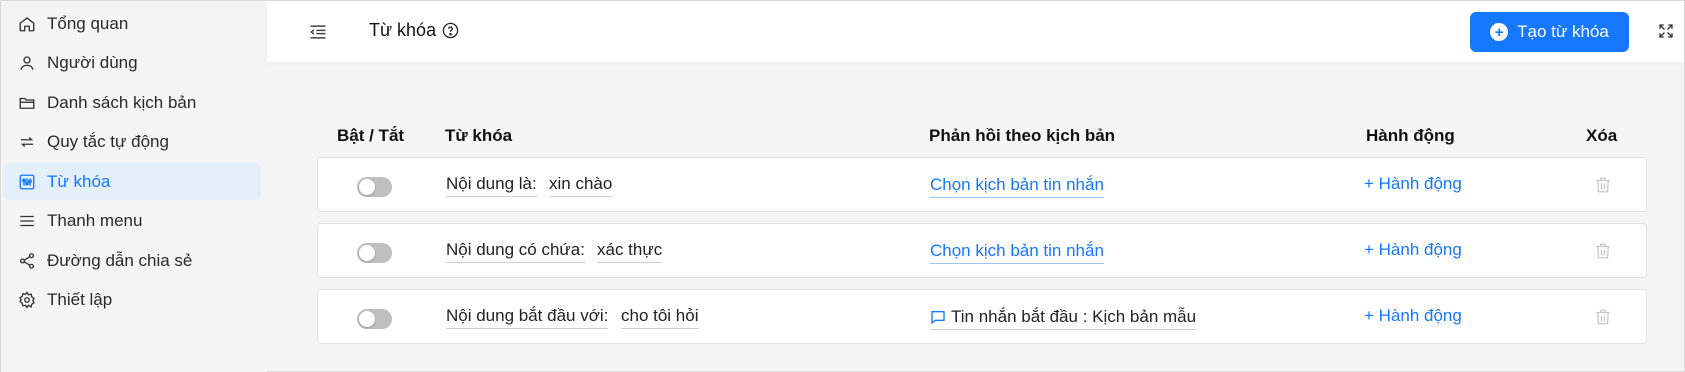 Image resolution: width=1685 pixels, height=372 pixels. What do you see at coordinates (403, 30) in the screenshot?
I see `page-title-text: Từ khóa` at bounding box center [403, 30].